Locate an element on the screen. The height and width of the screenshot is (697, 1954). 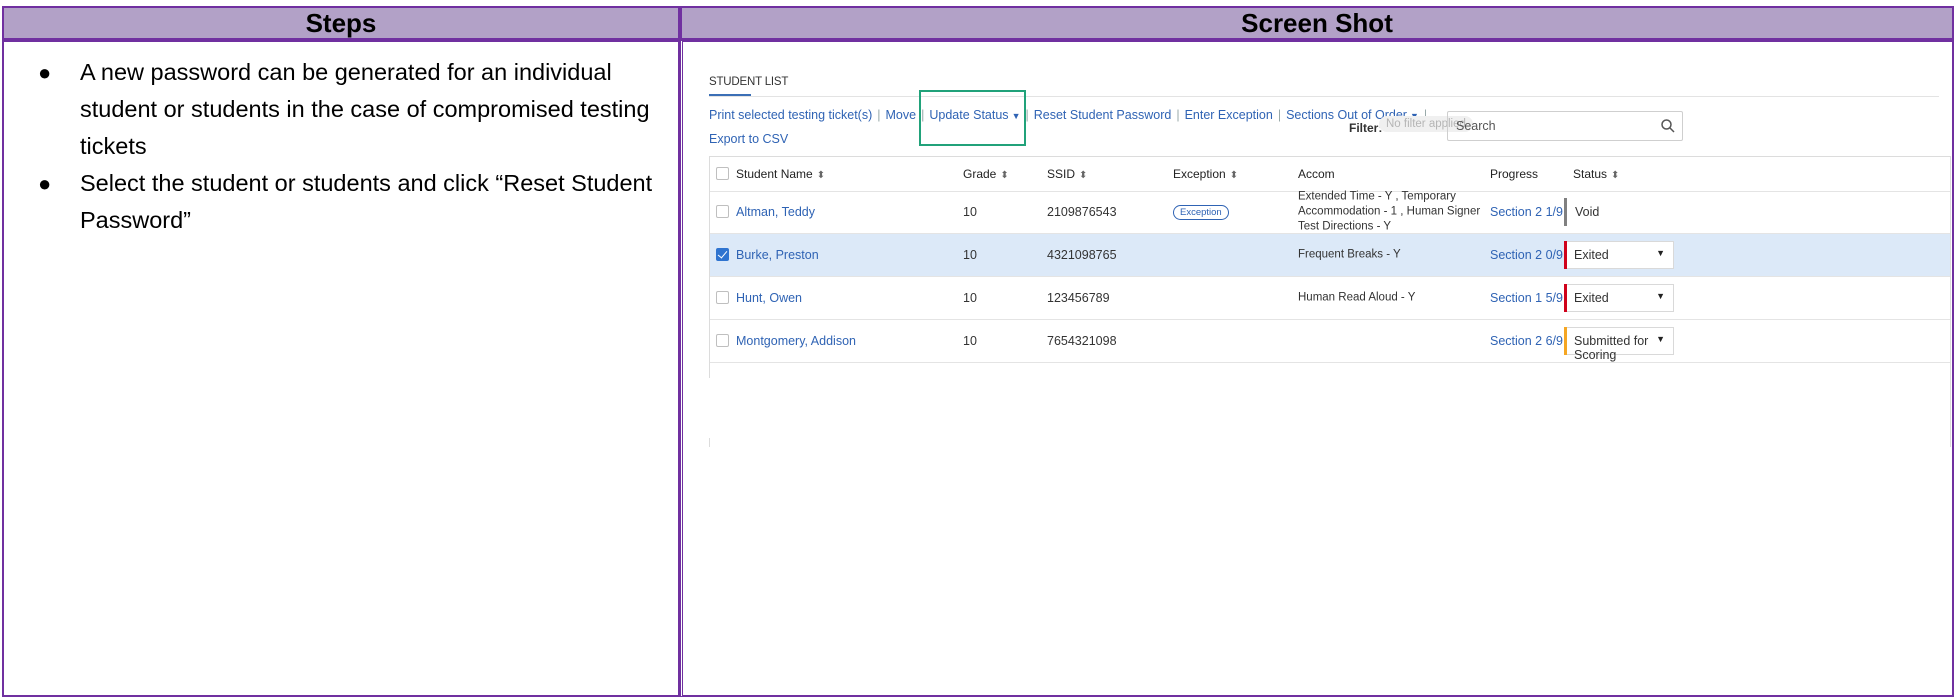
student-name-link: Hunt, Owen is located at coordinates (769, 298).